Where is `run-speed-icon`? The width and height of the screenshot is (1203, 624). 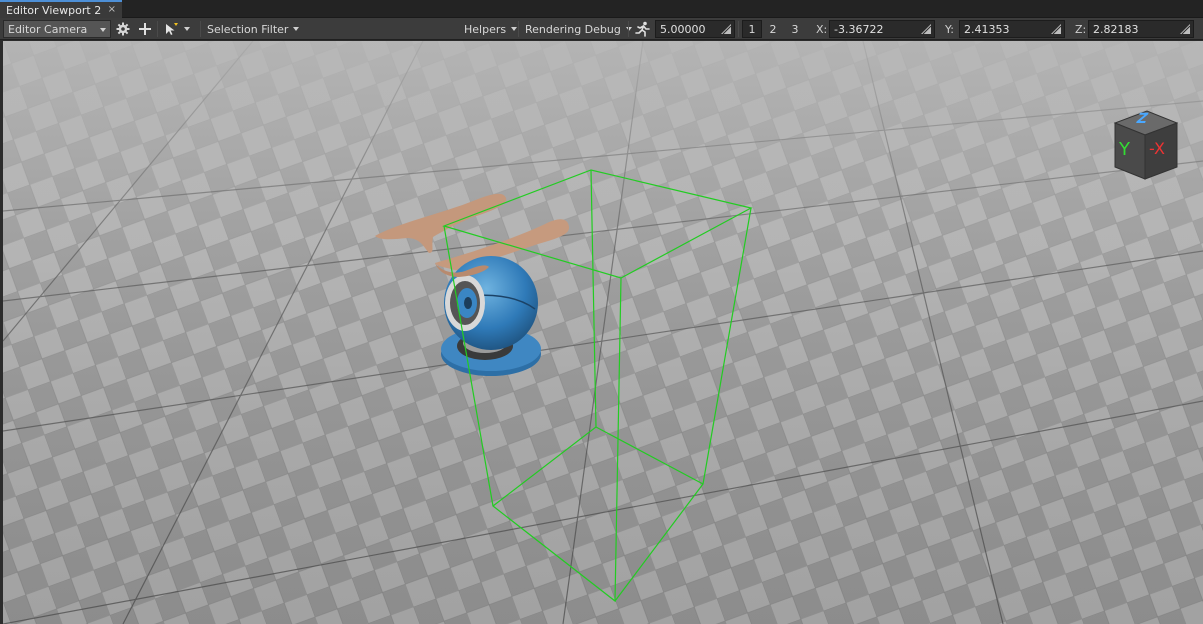 run-speed-icon is located at coordinates (643, 29).